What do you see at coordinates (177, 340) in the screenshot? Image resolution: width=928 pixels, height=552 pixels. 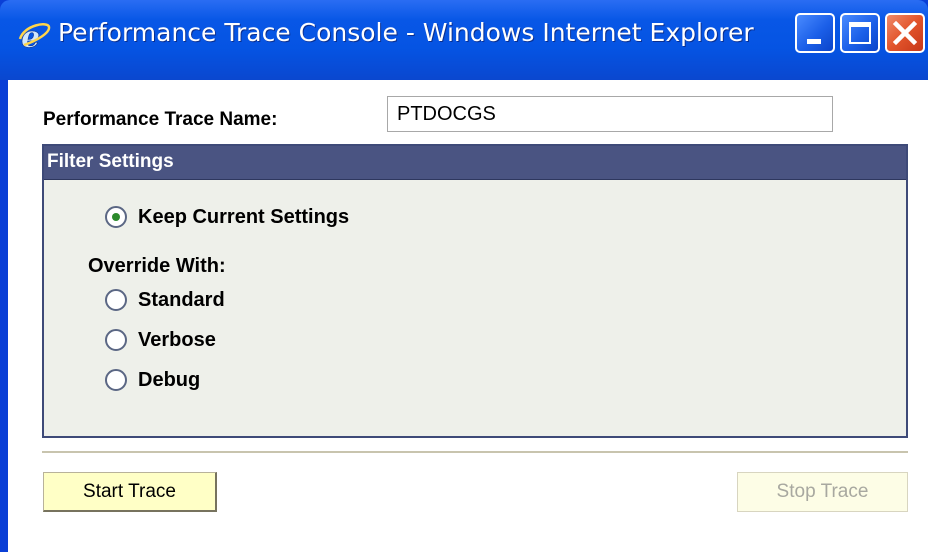 I see `verbose-label: Verbose` at bounding box center [177, 340].